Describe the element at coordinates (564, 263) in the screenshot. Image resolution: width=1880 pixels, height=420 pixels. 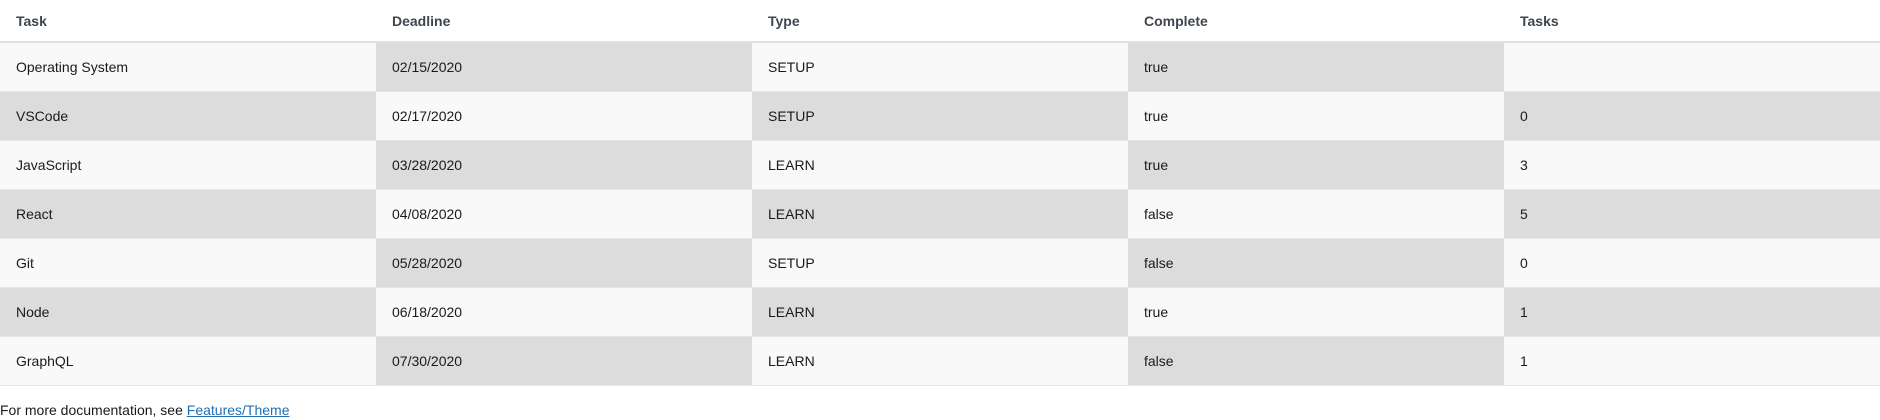
I see `cell-deadline: 05/28/2020` at that location.